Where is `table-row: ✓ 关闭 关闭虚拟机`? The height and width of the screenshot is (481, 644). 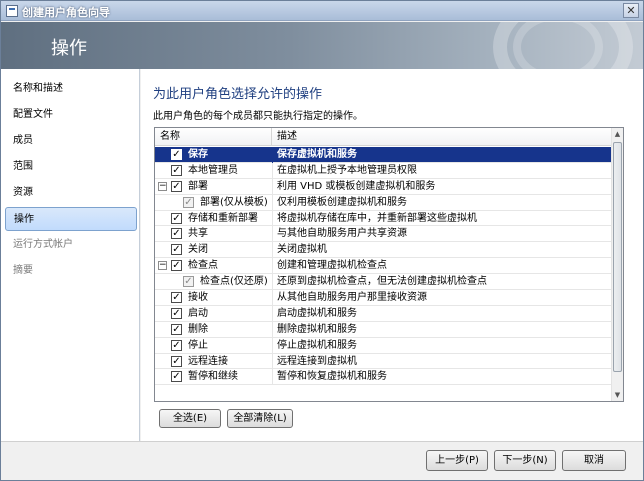 table-row: ✓ 关闭 关闭虚拟机 is located at coordinates (384, 250).